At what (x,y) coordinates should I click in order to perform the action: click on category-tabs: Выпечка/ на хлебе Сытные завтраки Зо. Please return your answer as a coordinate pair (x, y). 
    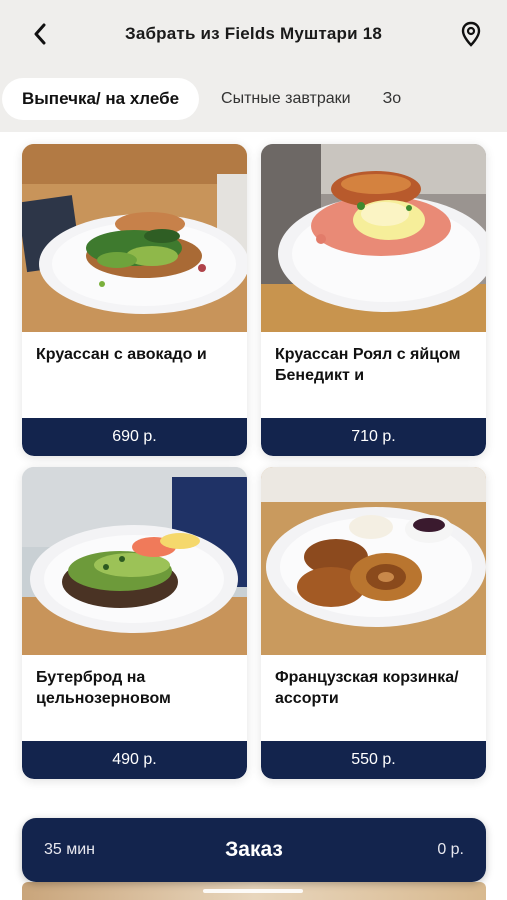
    Looking at the image, I should click on (253, 99).